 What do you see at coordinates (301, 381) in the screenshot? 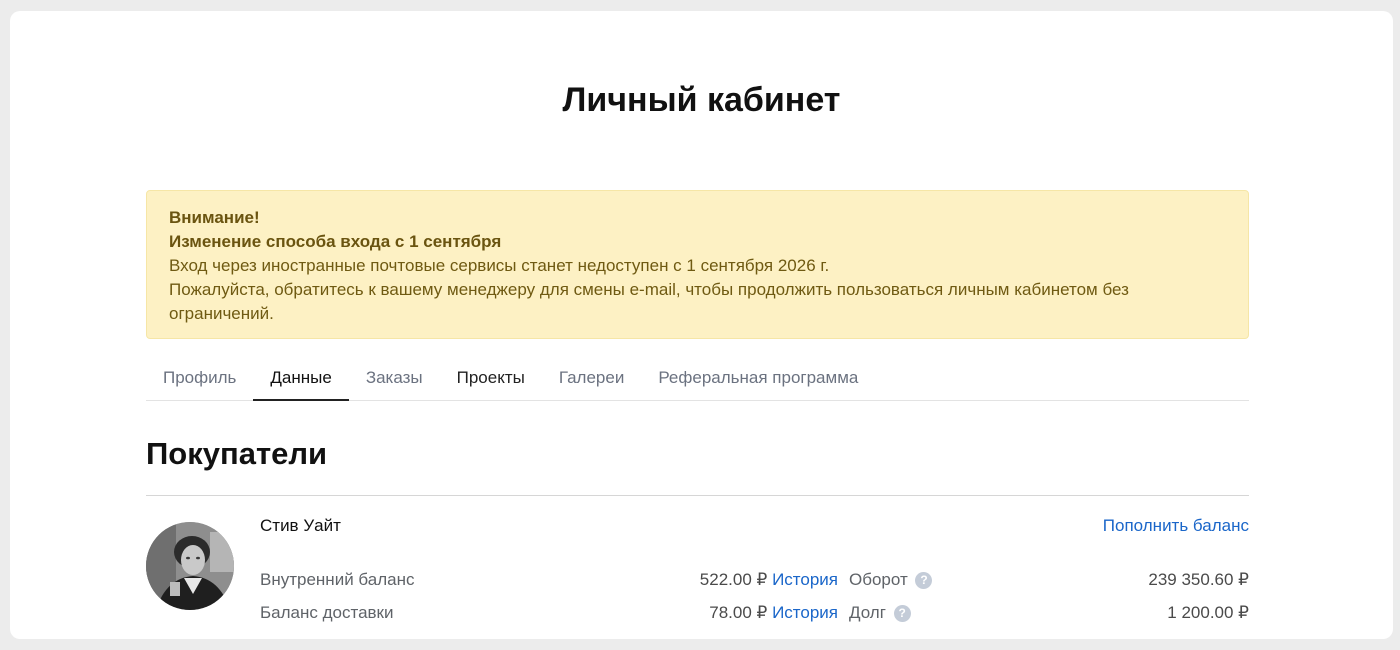
I see `tab-data: Данные` at bounding box center [301, 381].